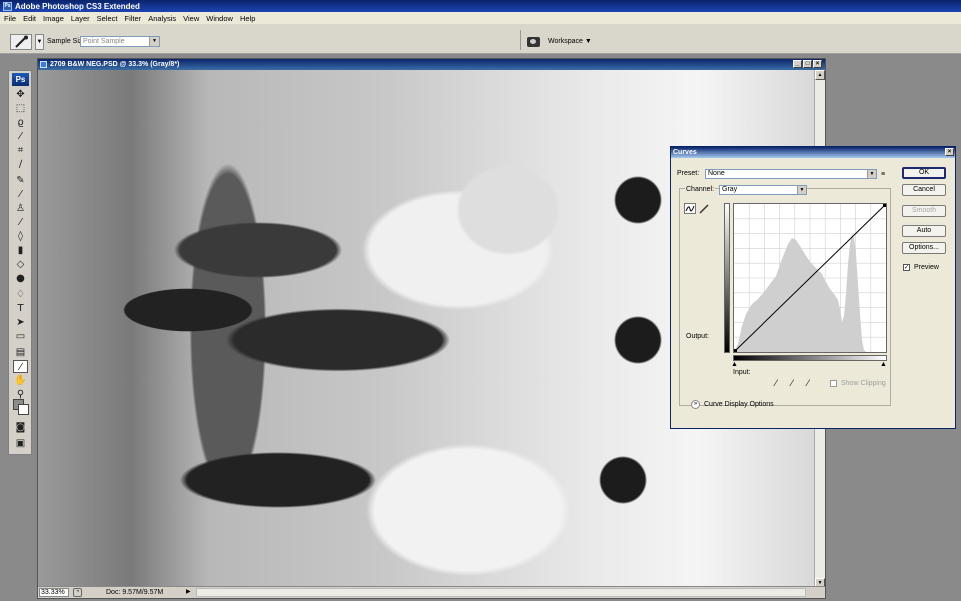 This screenshot has width=961, height=601. I want to click on shape-tool-icon: ▭, so click(20, 336).